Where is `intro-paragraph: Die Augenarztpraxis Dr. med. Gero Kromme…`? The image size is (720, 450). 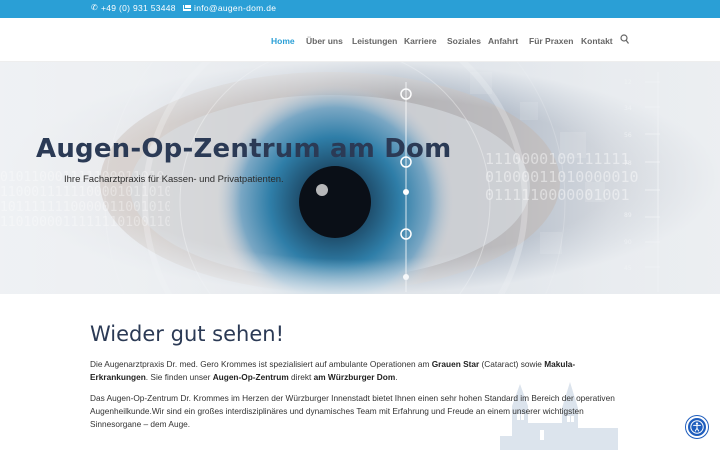
intro-paragraph: Die Augenarztpraxis Dr. med. Gero Kromme… is located at coordinates (333, 370).